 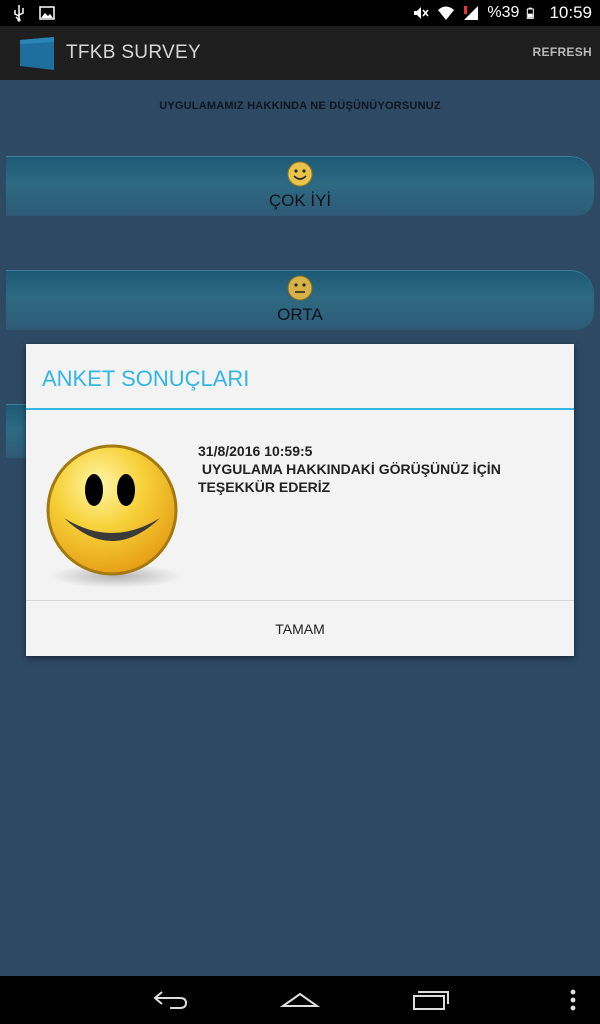 I want to click on happy-face-icon, so click(x=300, y=174).